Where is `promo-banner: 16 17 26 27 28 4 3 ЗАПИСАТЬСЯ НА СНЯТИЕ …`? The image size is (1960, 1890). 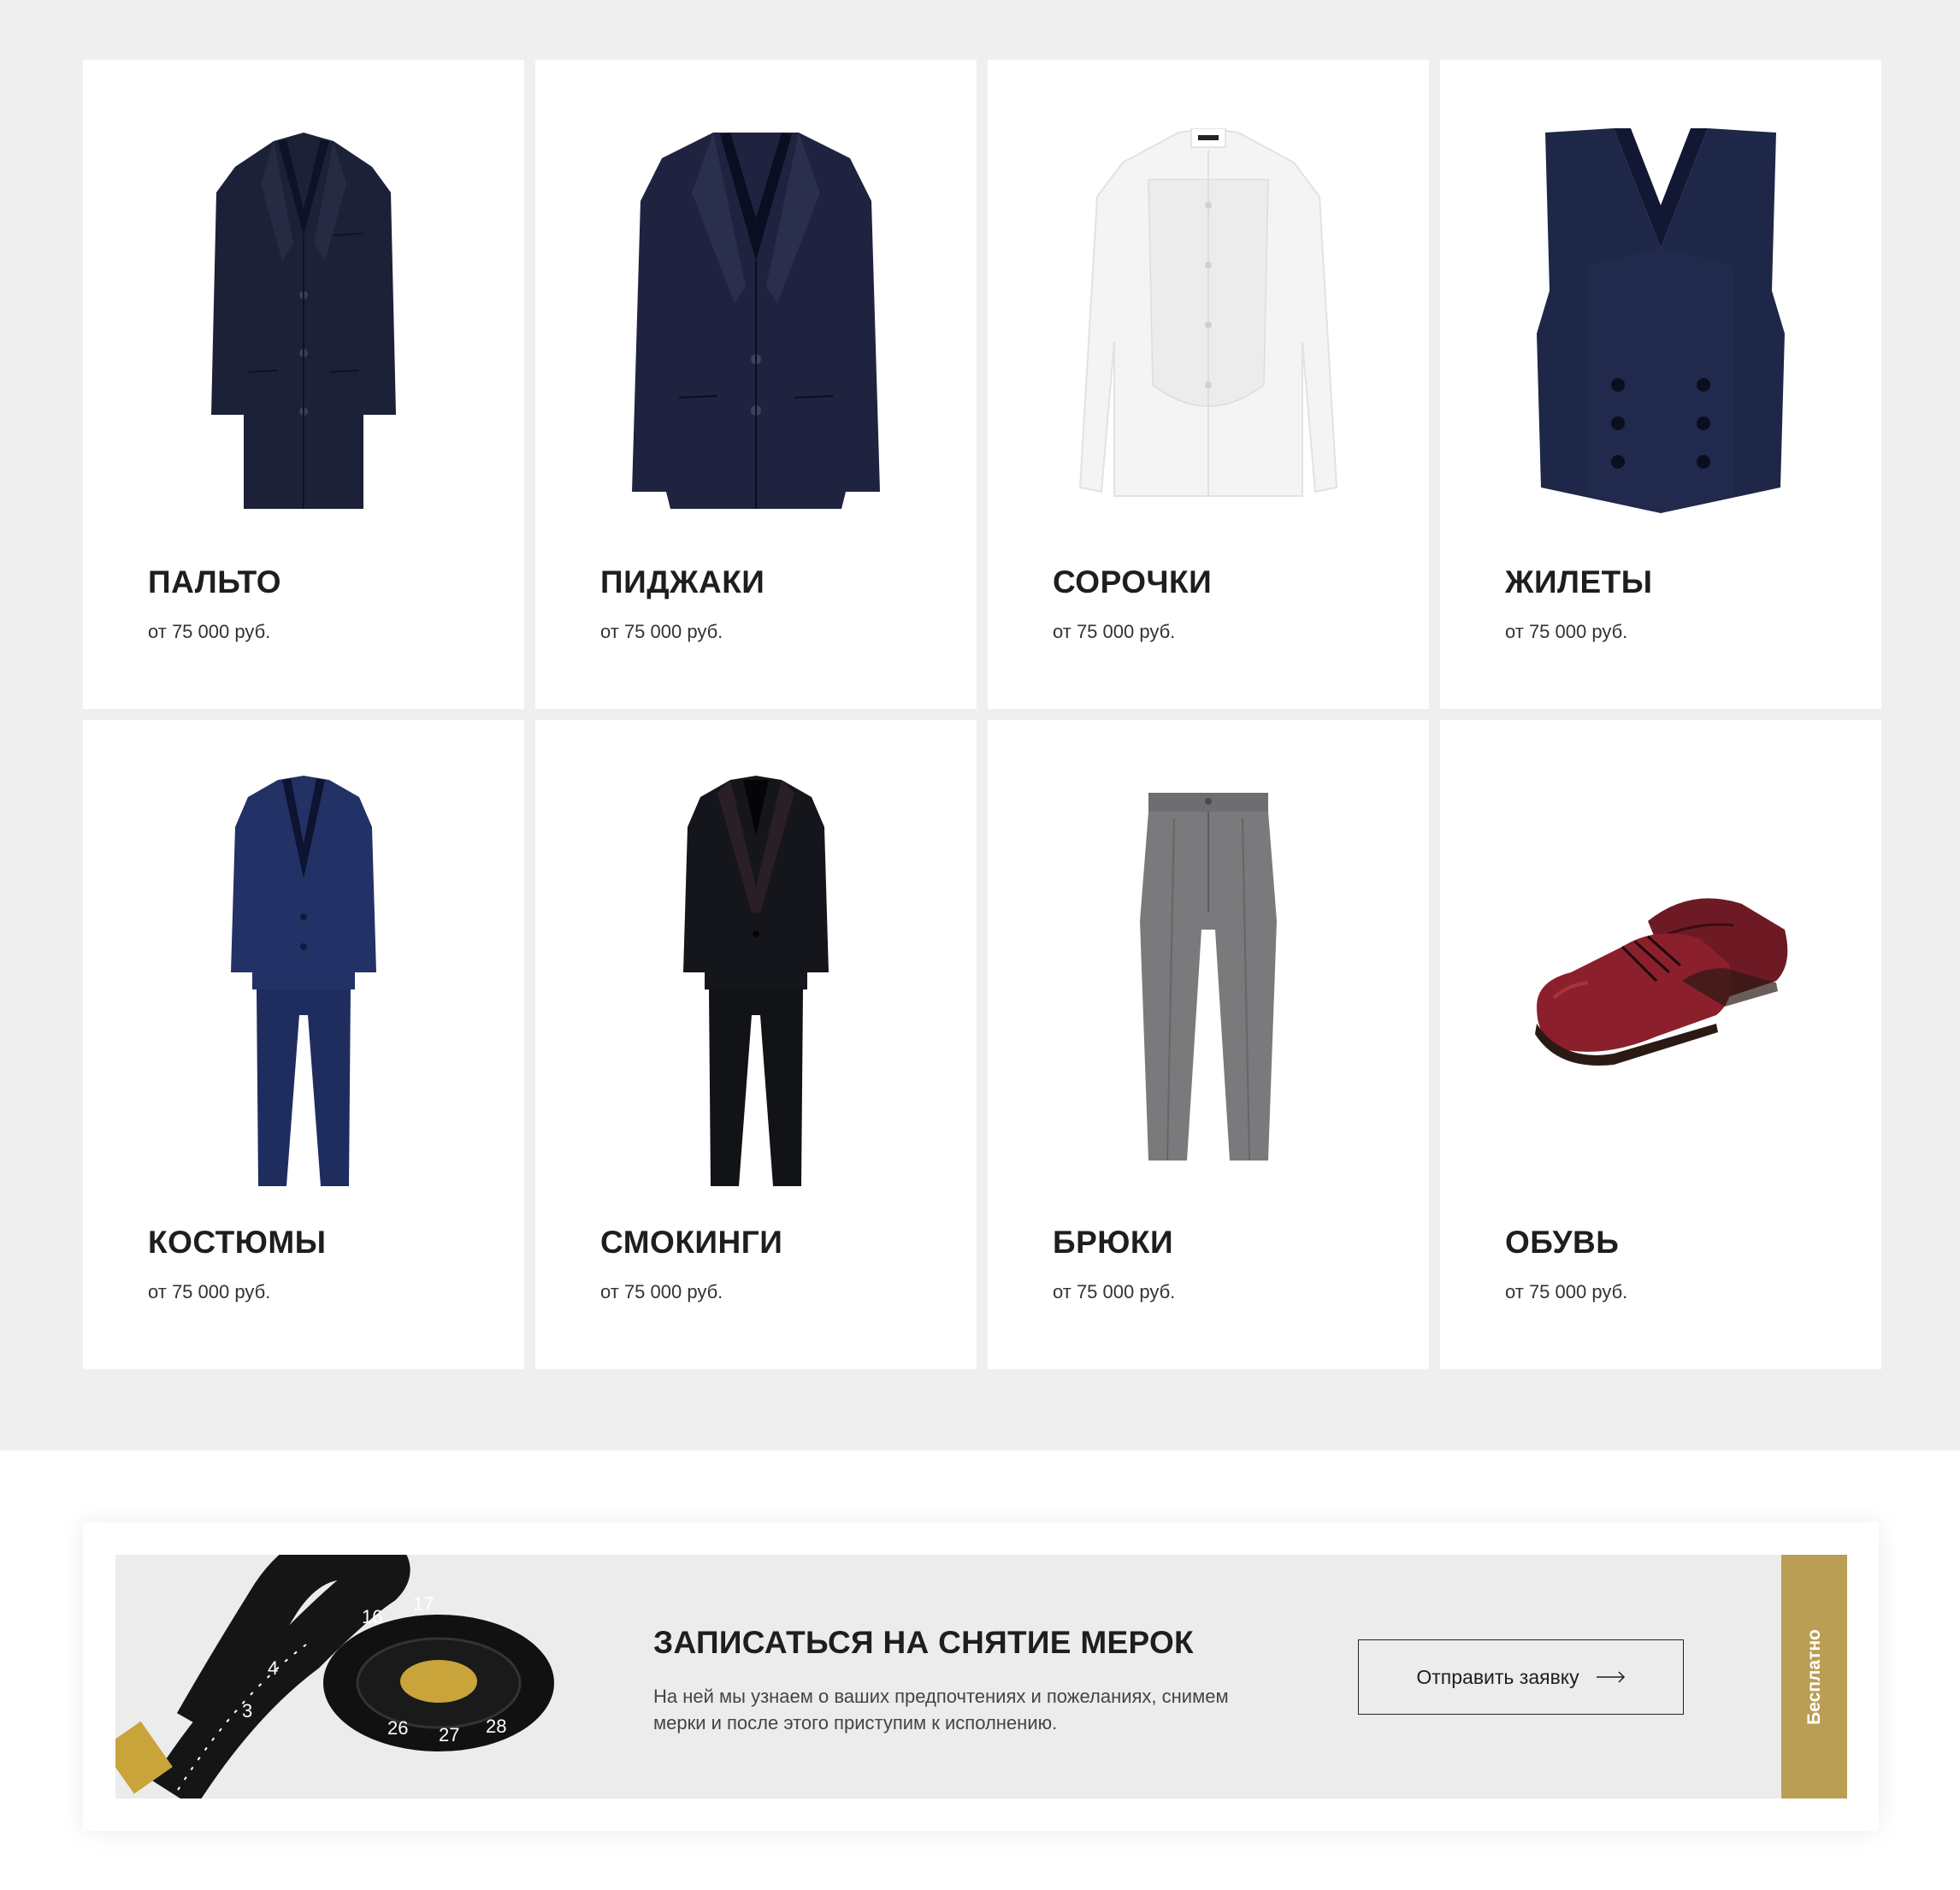 promo-banner: 16 17 26 27 28 4 3 ЗАПИСАТЬСЯ НА СНЯТИЕ … is located at coordinates (948, 1676).